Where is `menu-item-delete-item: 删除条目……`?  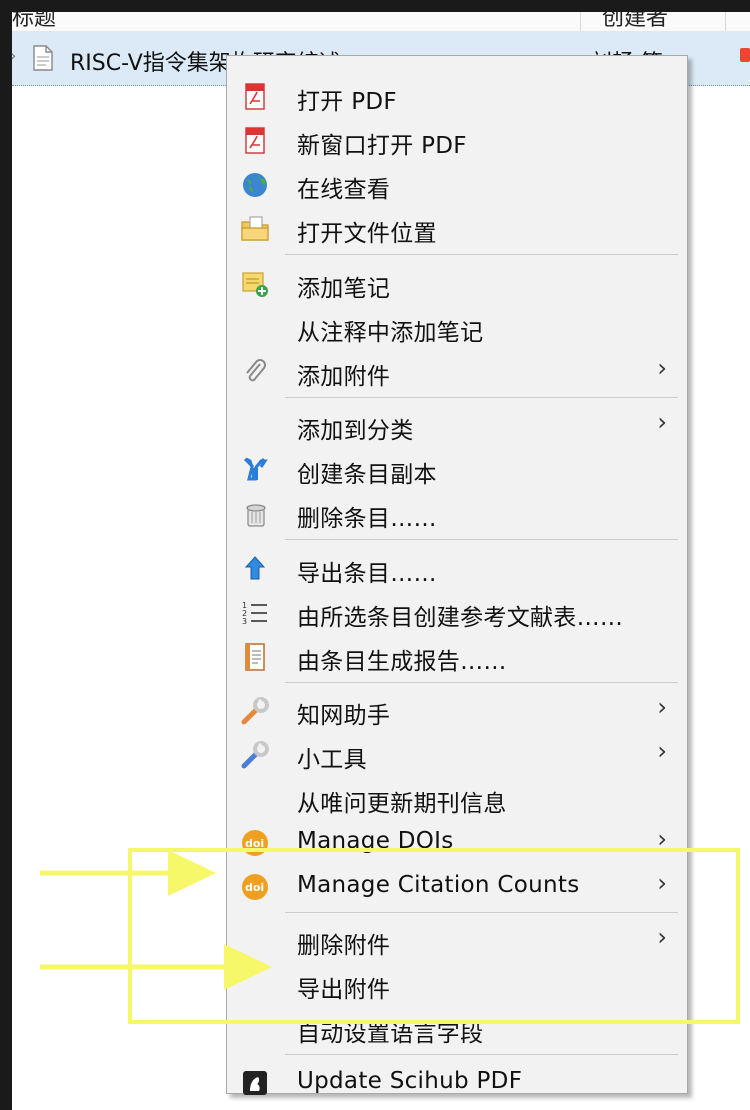 menu-item-delete-item: 删除条目…… is located at coordinates (457, 514).